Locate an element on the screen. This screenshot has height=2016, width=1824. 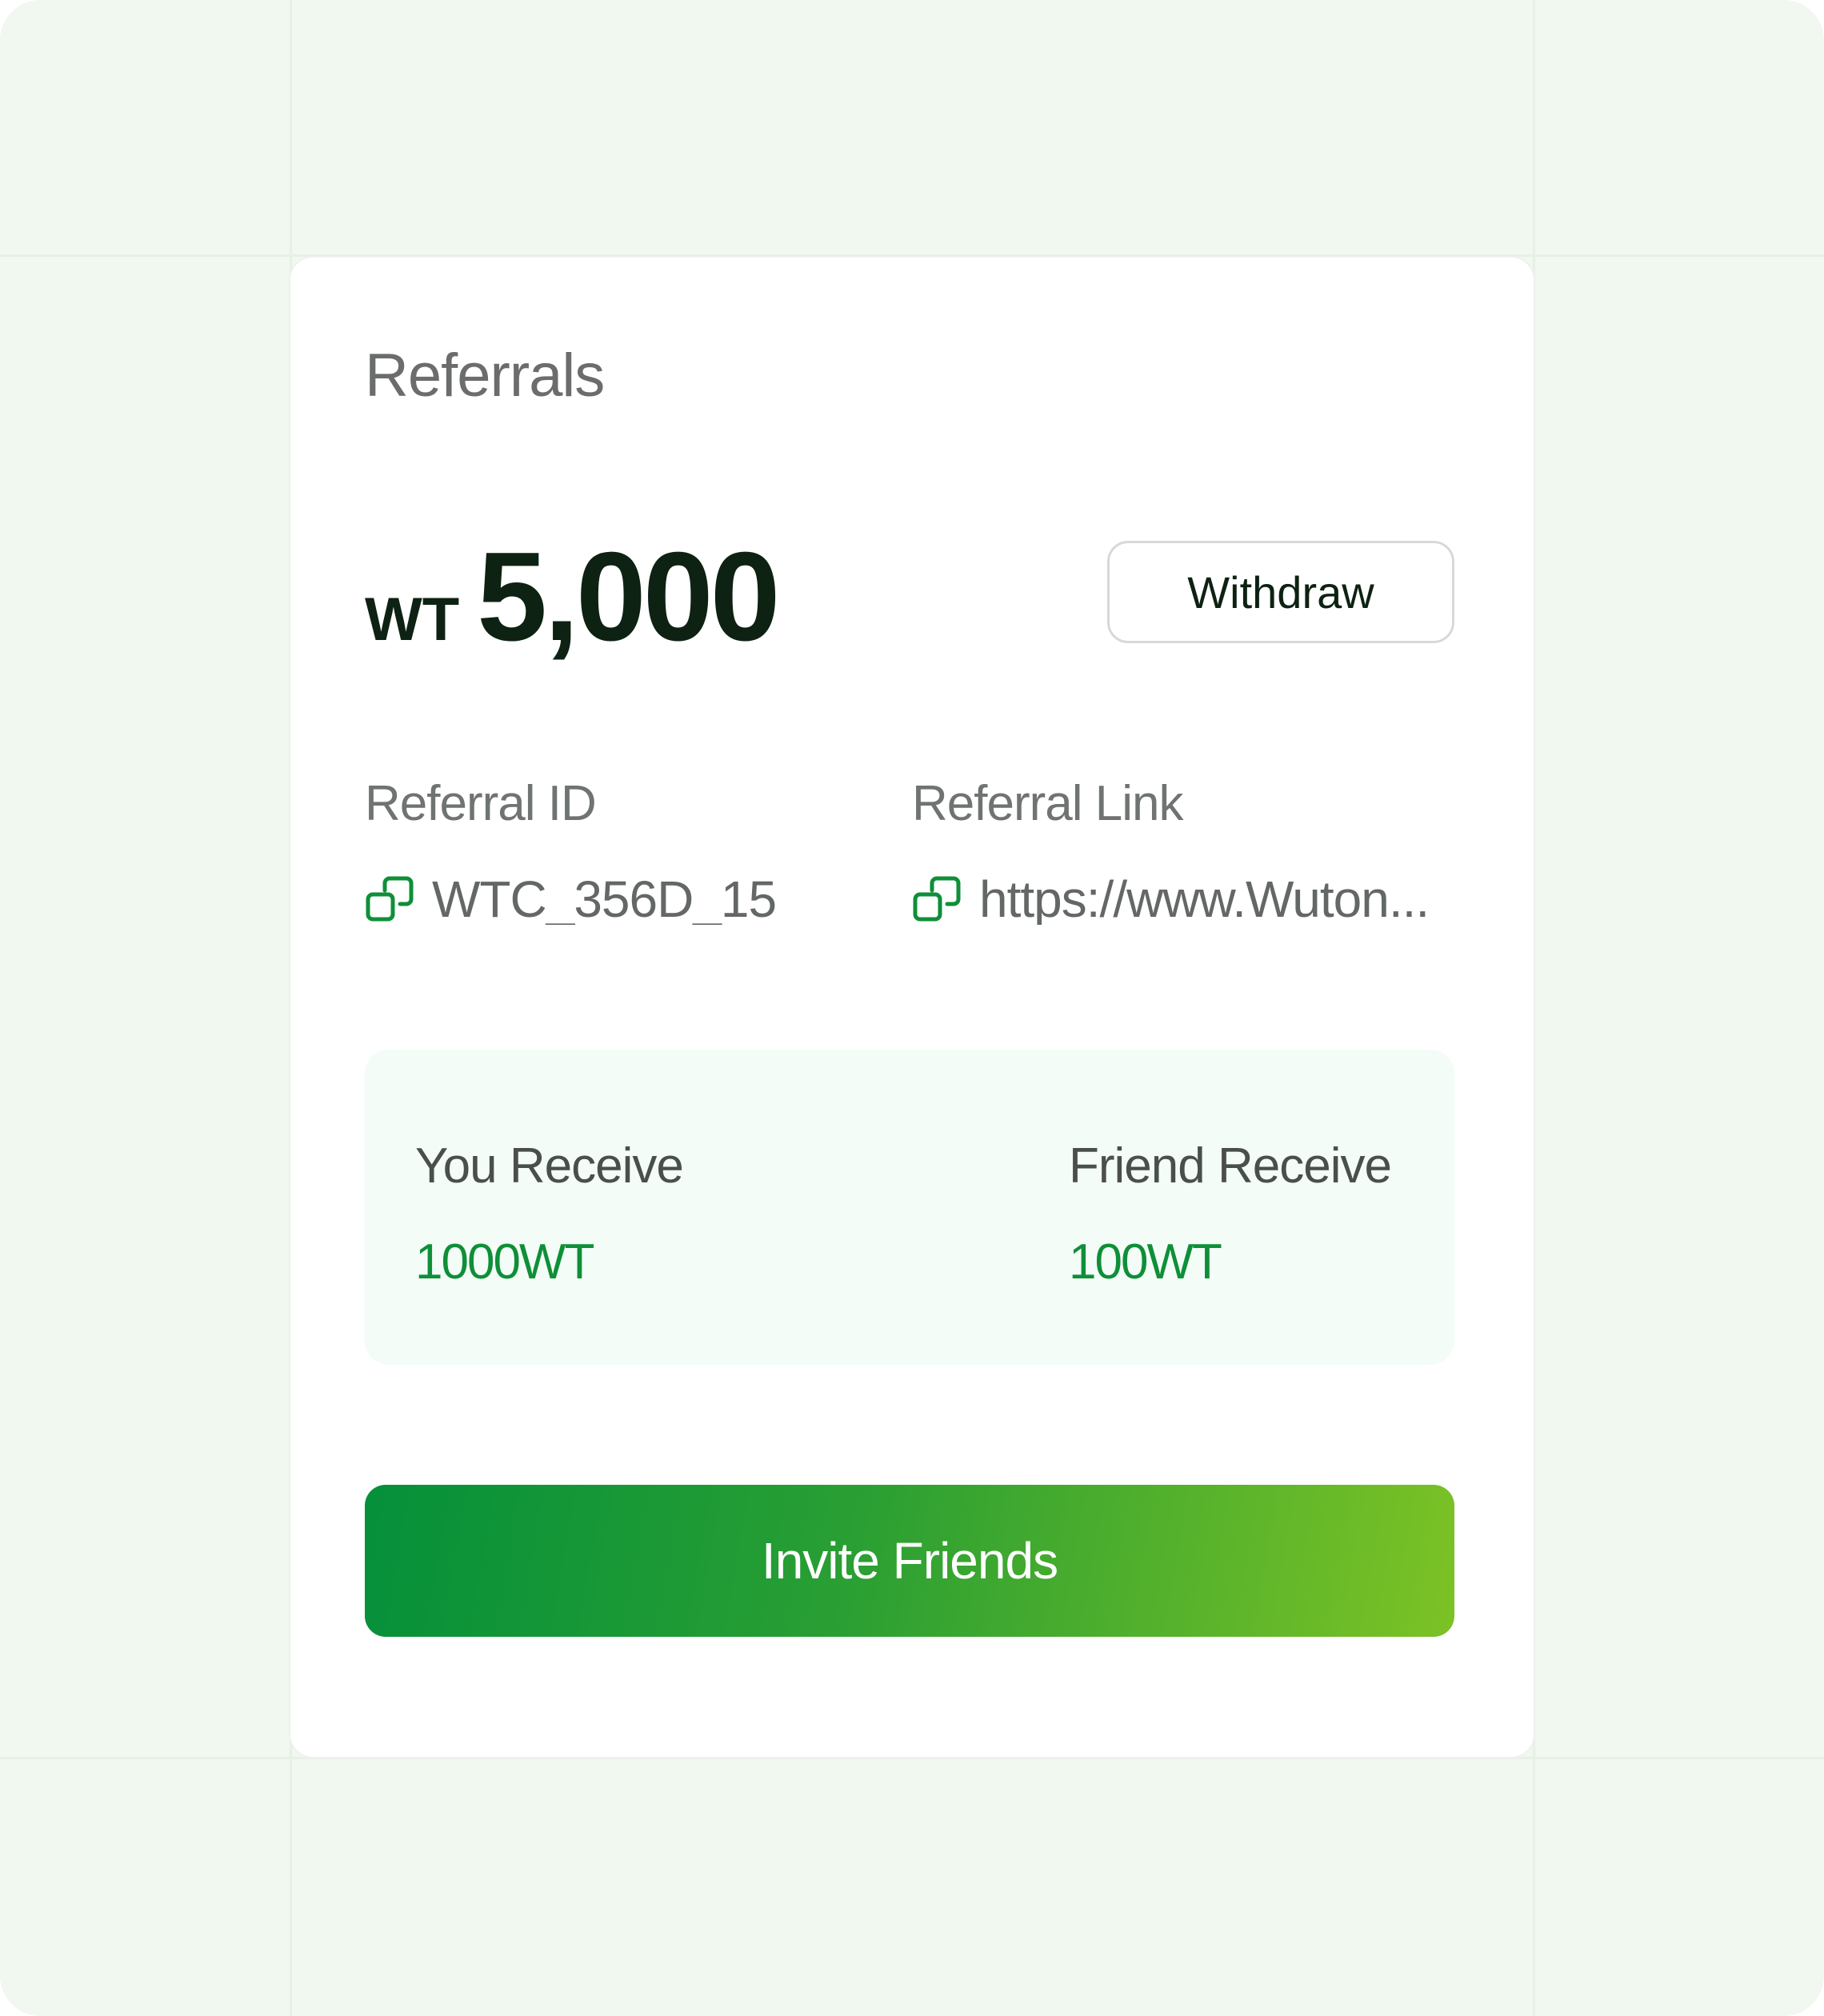
referral-balance: WT 5,000 is located at coordinates (573, 596).